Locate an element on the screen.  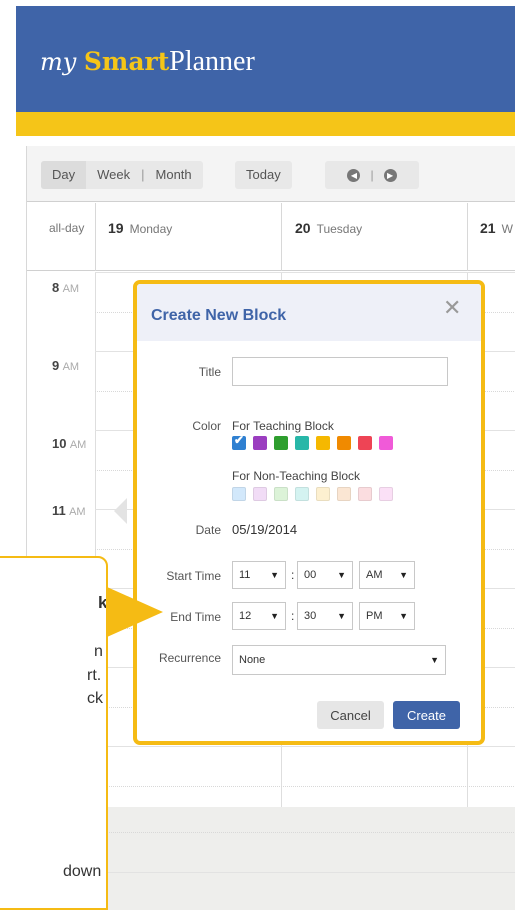
hour-label: 8 AM is located at coordinates (66, 287).